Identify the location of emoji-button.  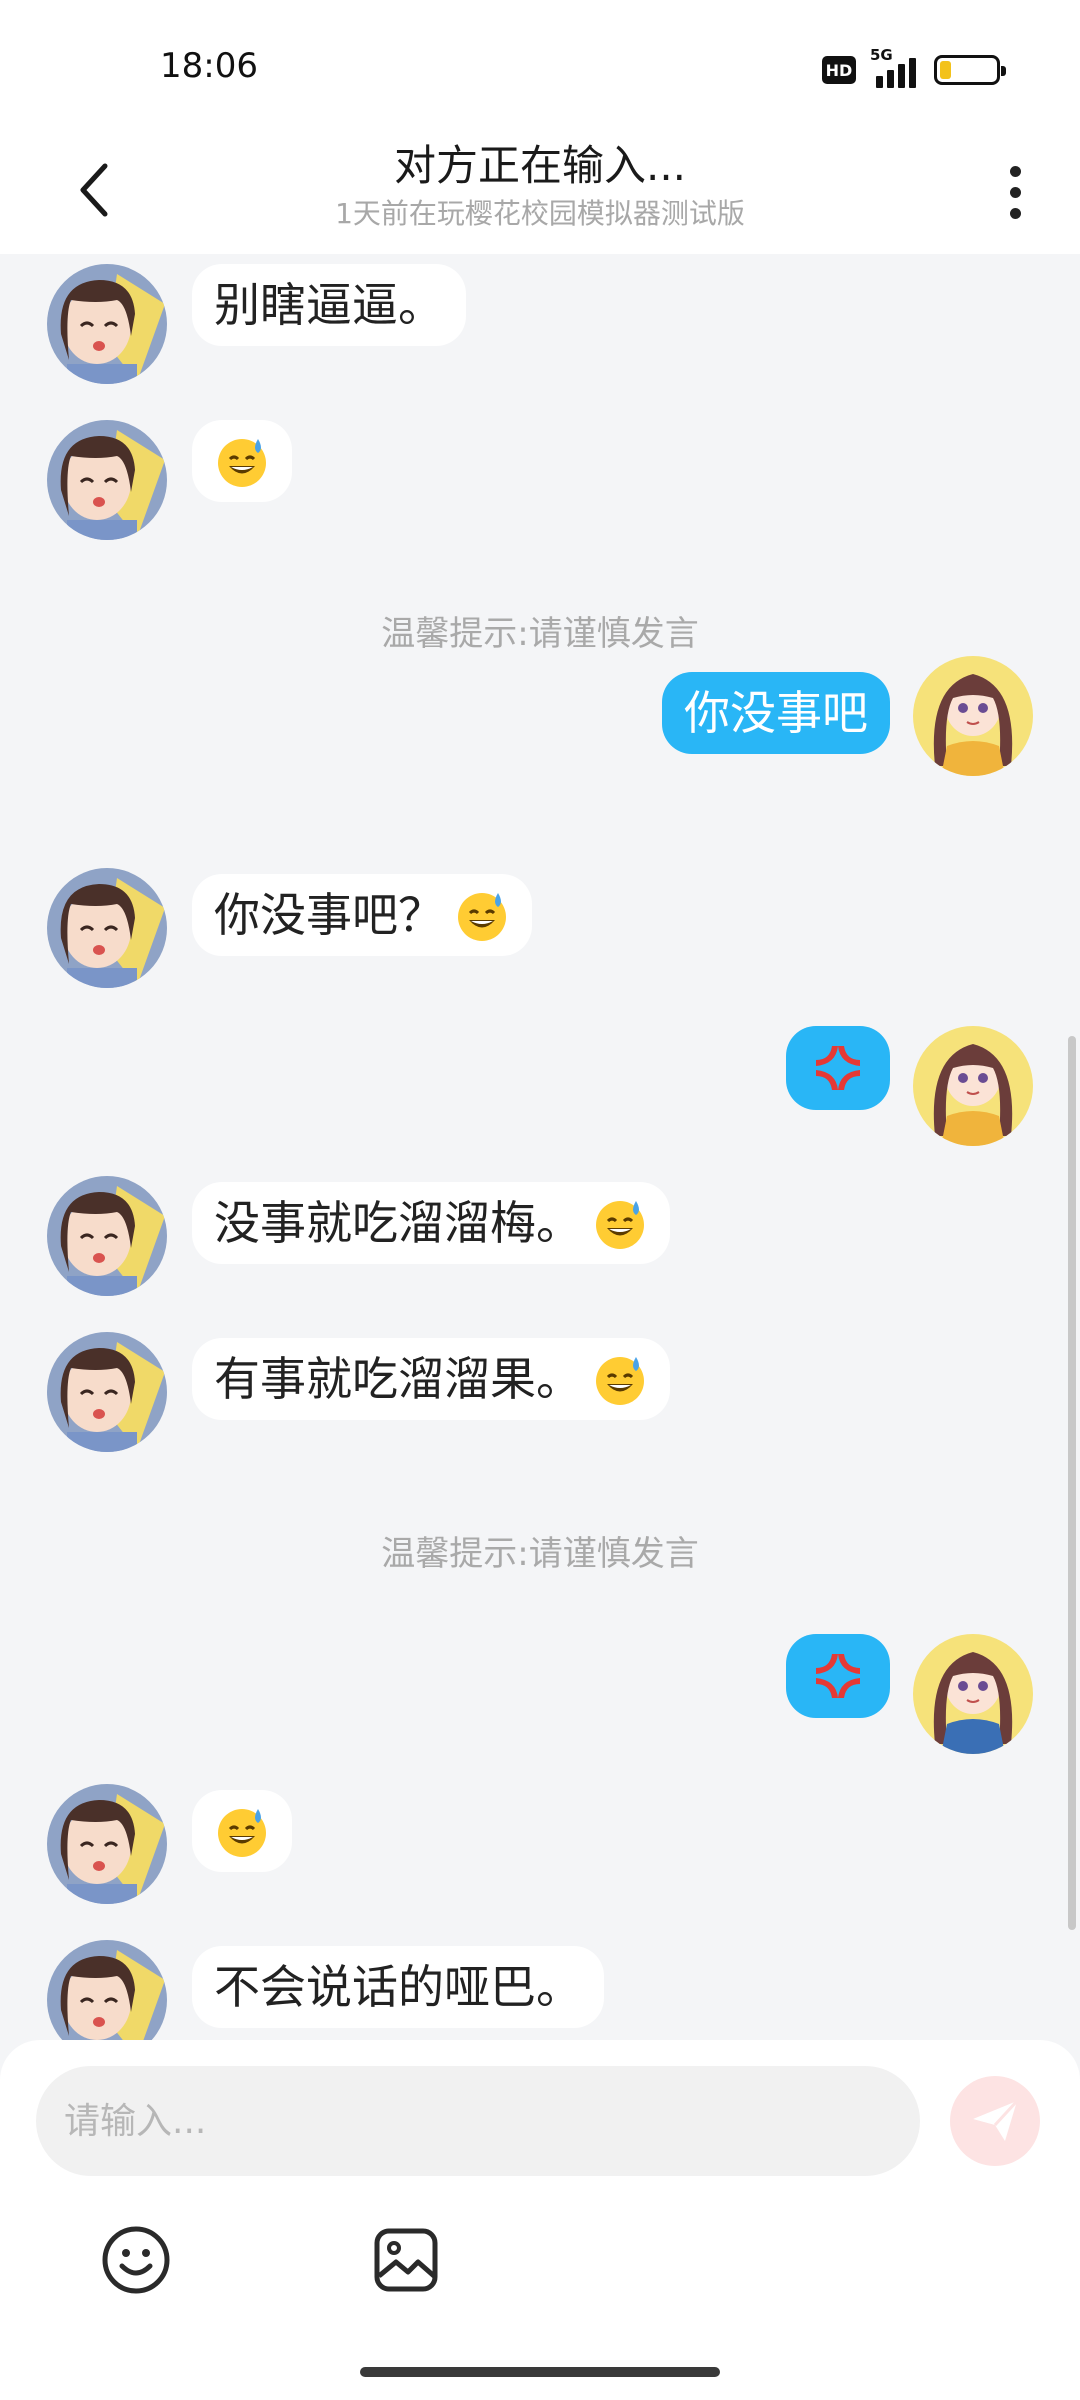
(136, 2260).